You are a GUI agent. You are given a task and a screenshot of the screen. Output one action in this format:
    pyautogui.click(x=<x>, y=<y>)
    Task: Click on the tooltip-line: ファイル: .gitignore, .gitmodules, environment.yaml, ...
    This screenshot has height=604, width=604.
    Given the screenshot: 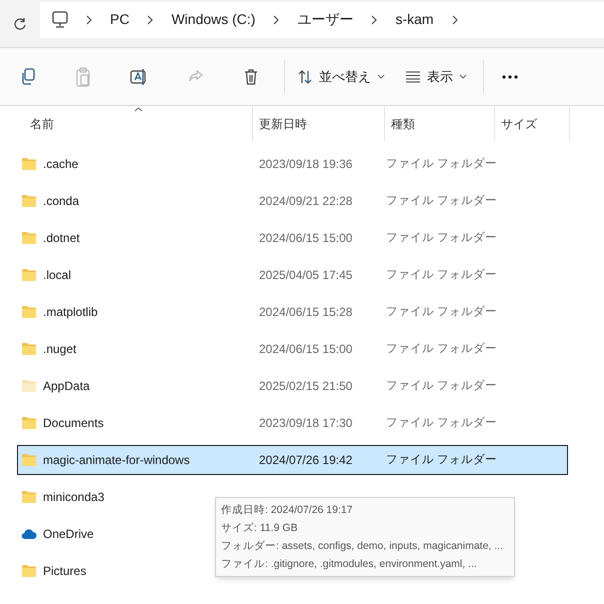 What is the action you would take?
    pyautogui.click(x=349, y=564)
    